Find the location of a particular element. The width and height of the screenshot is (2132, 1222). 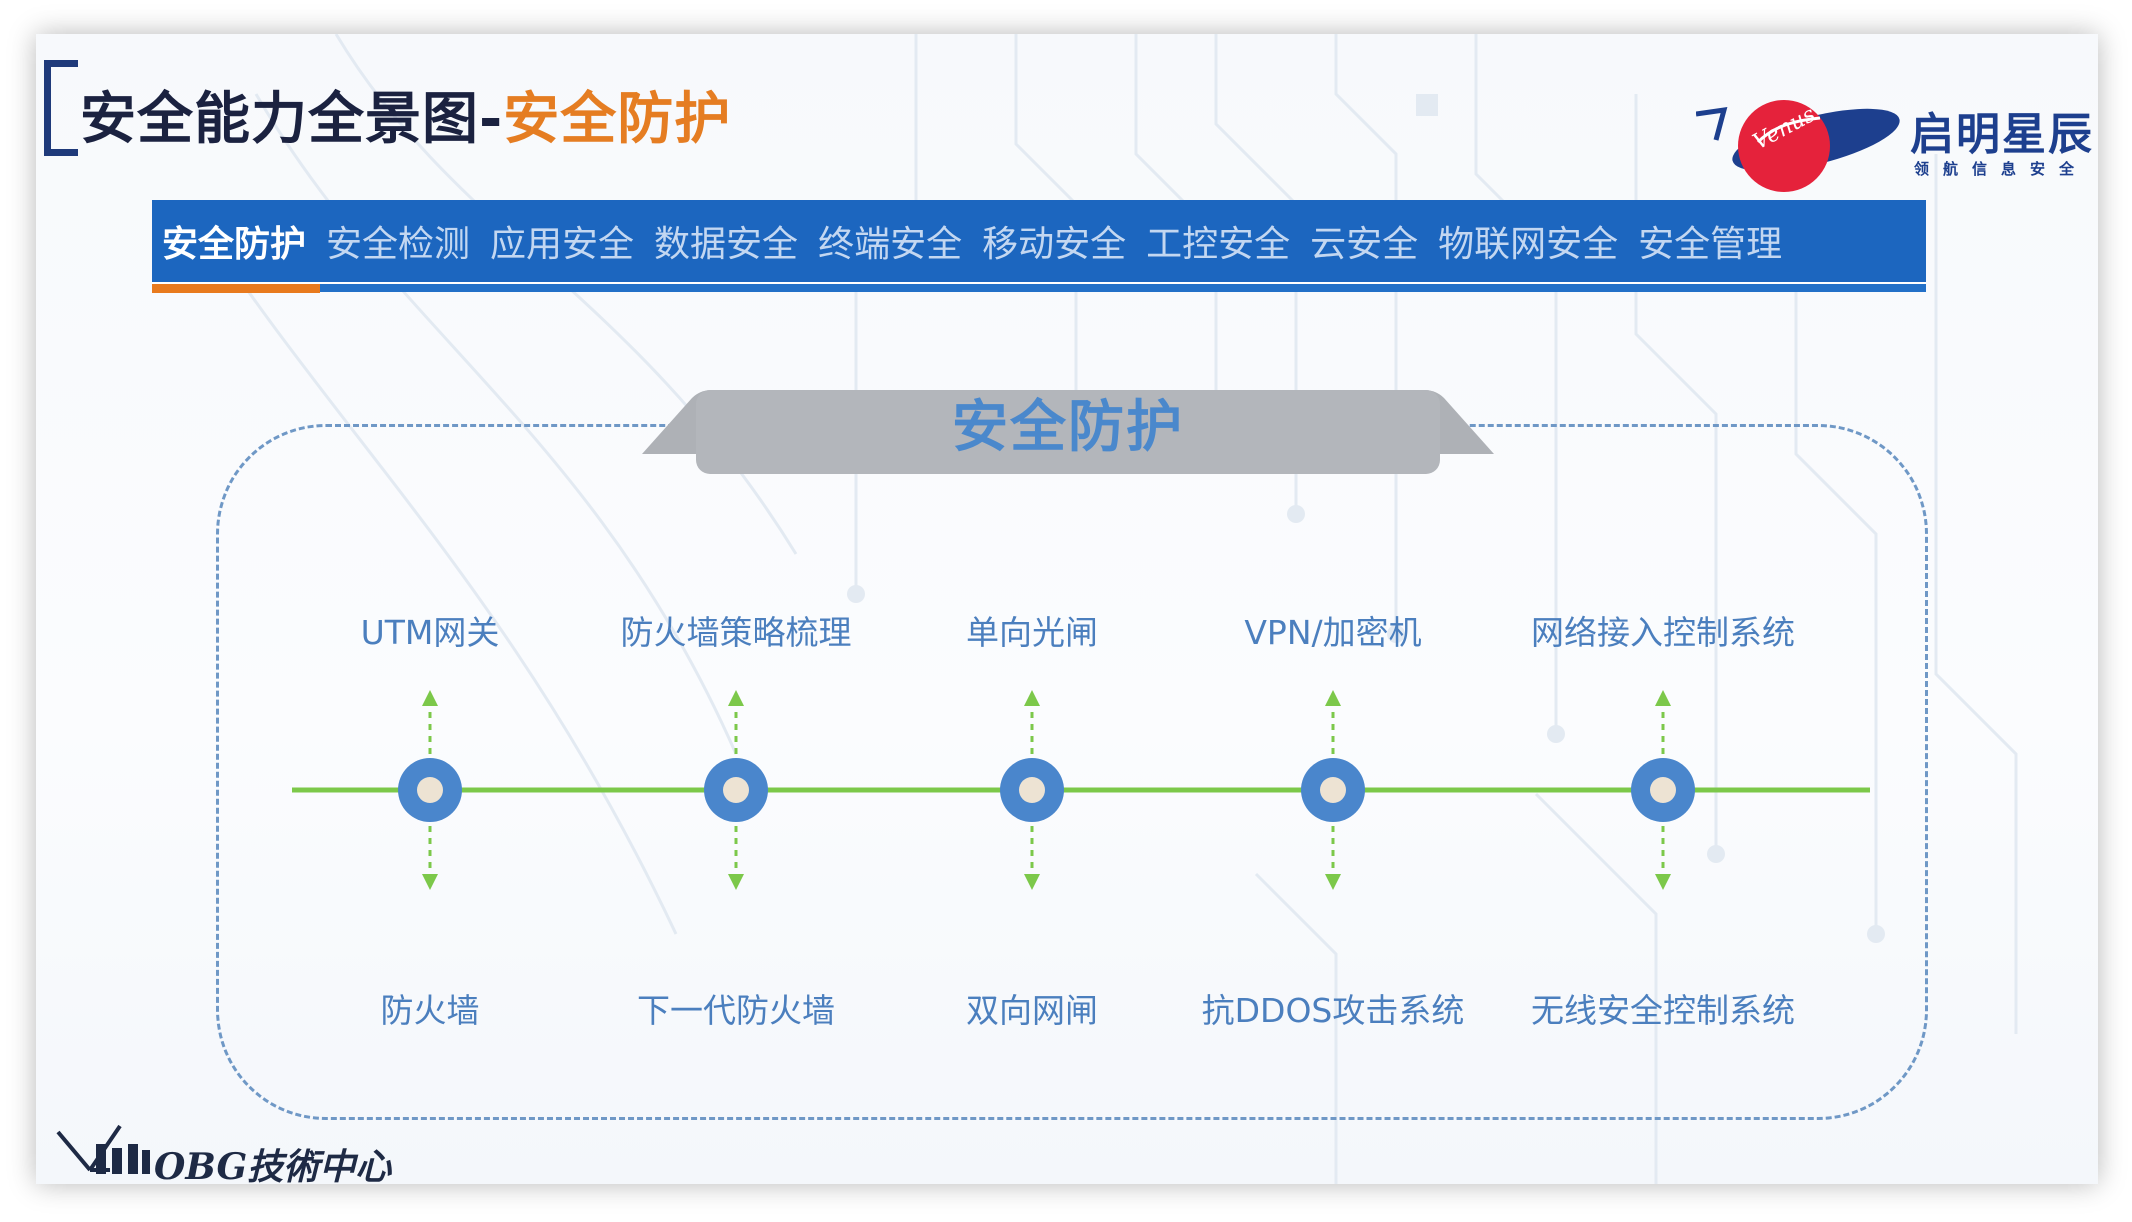

product-label-top: 网络接入控制系统 is located at coordinates (1663, 632).